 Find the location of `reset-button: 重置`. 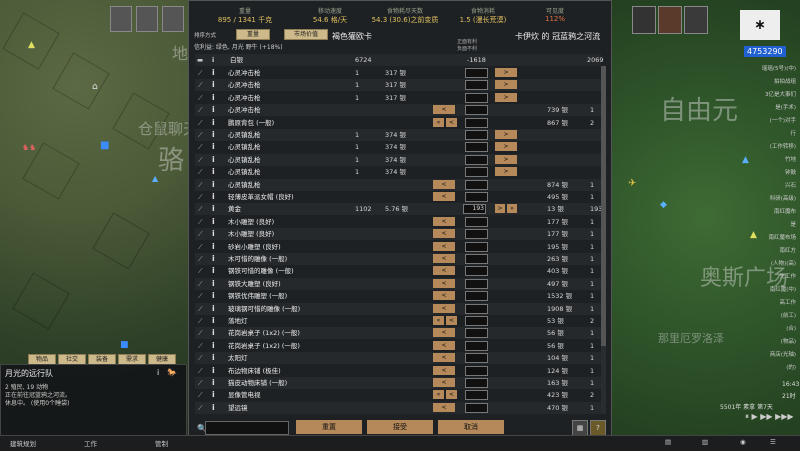

reset-button: 重置 is located at coordinates (329, 427).